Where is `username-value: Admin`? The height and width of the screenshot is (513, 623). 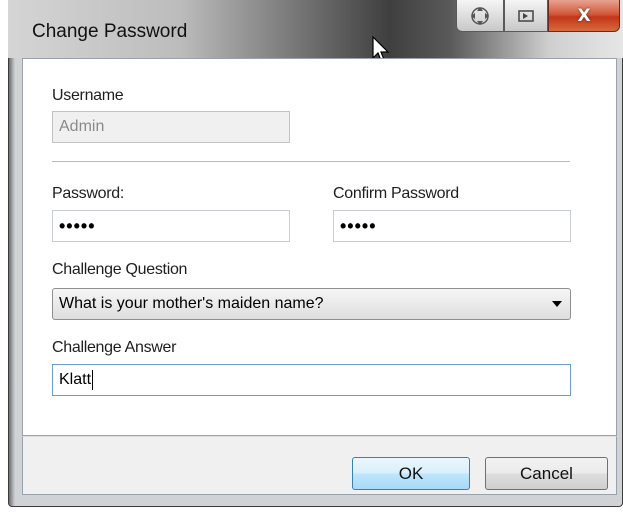
username-value: Admin is located at coordinates (82, 126).